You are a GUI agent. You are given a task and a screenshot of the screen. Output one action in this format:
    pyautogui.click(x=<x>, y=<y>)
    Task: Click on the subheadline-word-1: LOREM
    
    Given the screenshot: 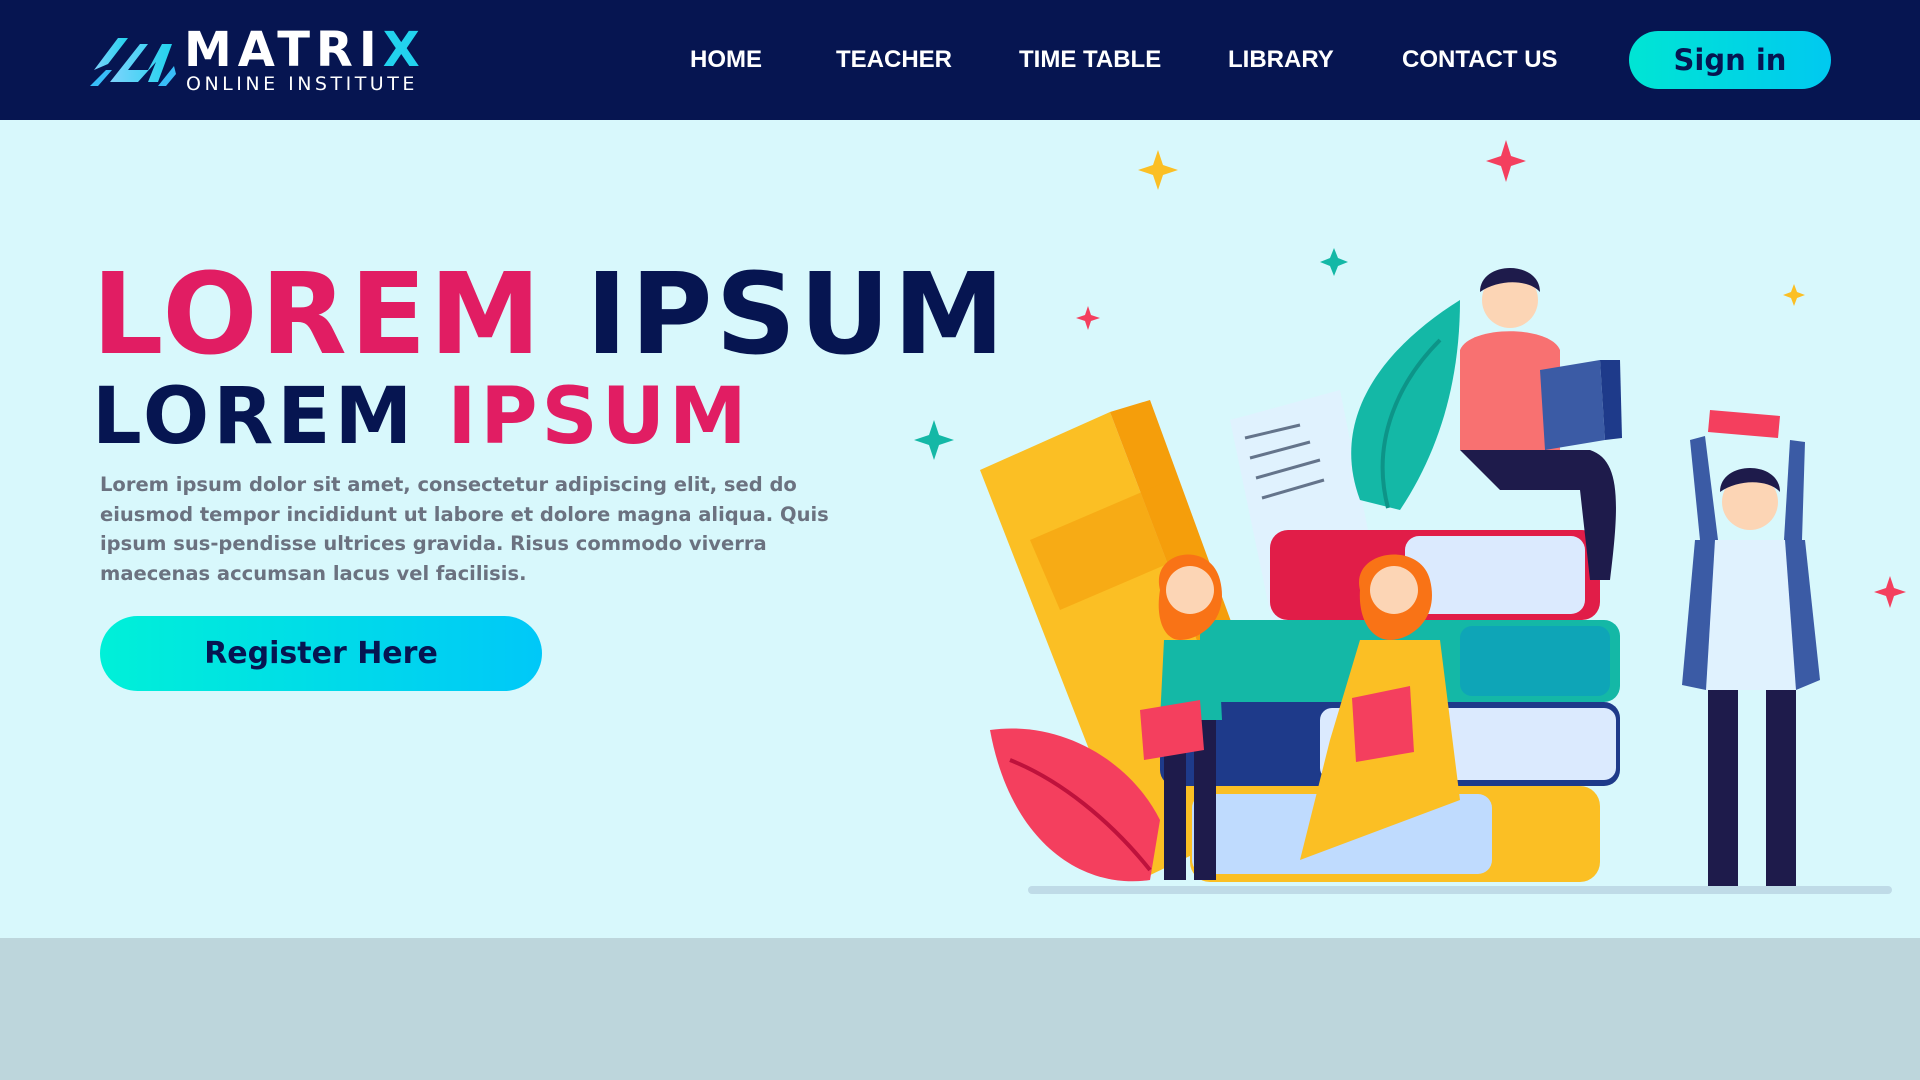 What is the action you would take?
    pyautogui.click(x=254, y=417)
    